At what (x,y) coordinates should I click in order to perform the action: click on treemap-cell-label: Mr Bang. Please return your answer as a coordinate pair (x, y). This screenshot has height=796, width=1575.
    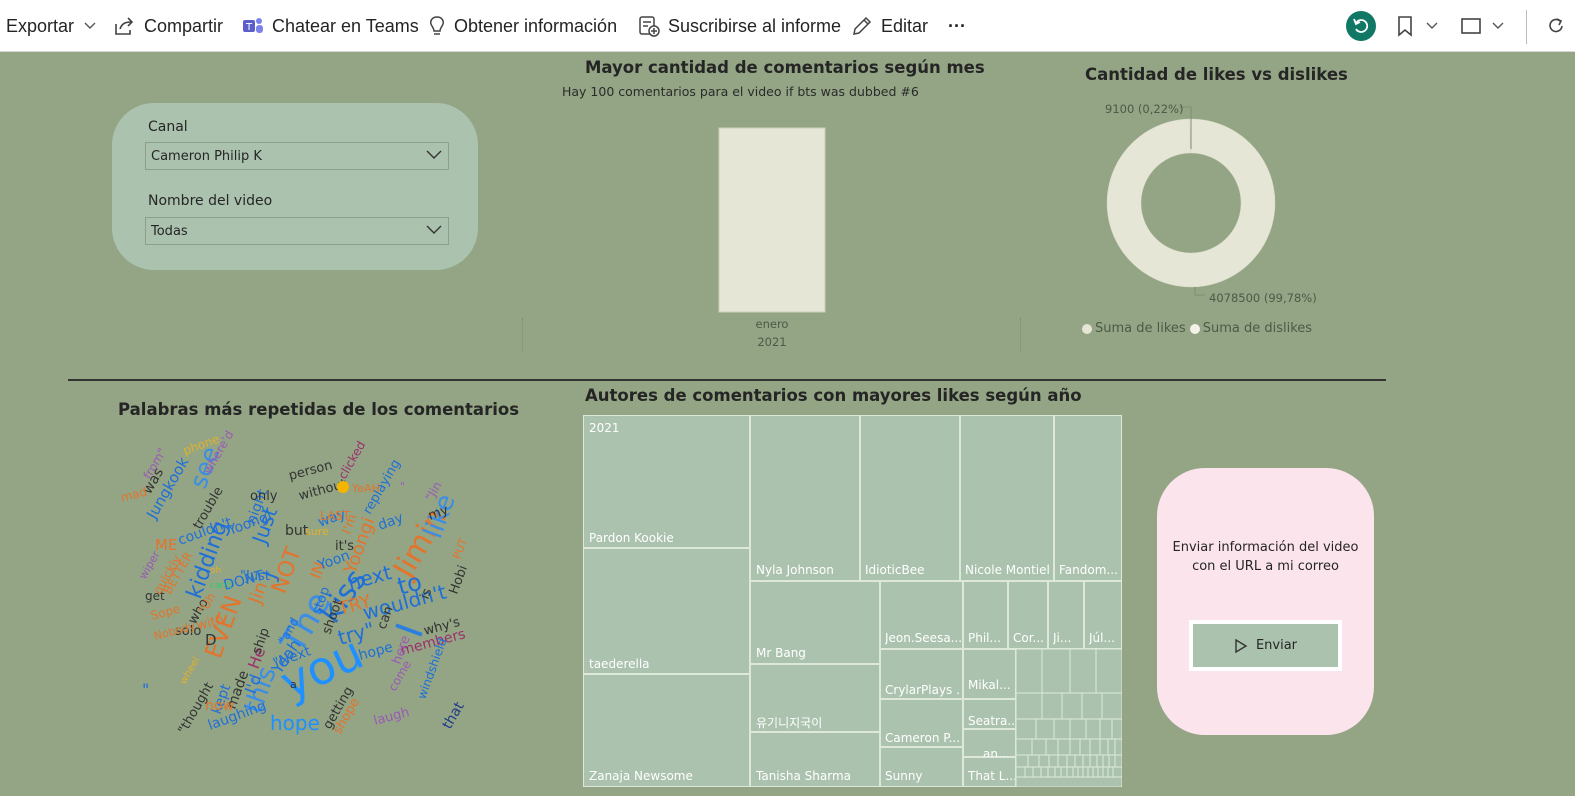
    Looking at the image, I should click on (781, 653).